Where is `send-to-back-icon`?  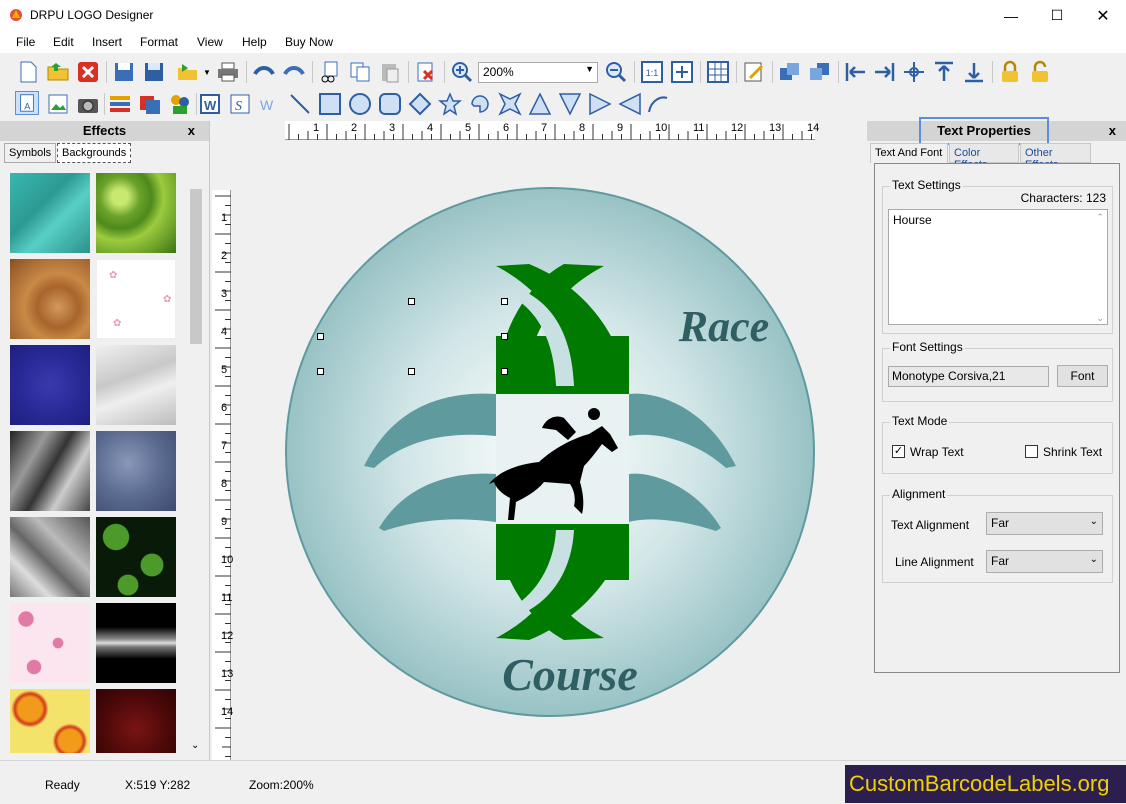 send-to-back-icon is located at coordinates (820, 72).